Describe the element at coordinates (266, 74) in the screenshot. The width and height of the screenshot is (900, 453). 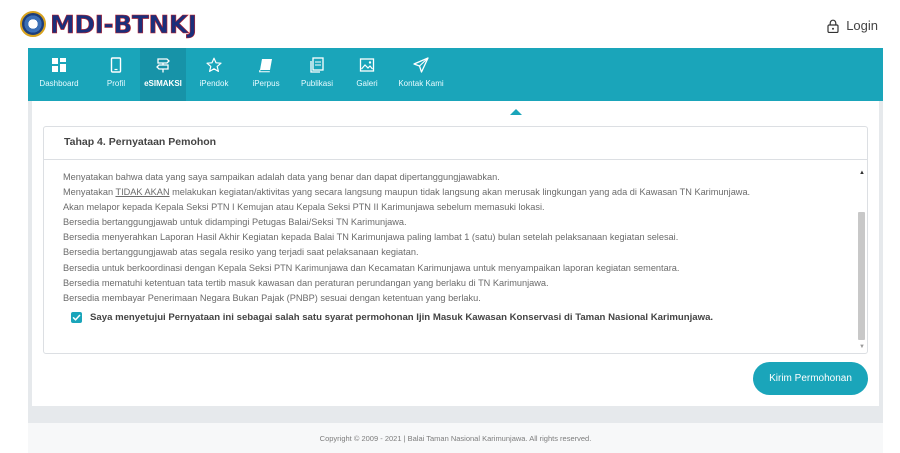
I see `nav-item-iperpus: iPerpus` at that location.